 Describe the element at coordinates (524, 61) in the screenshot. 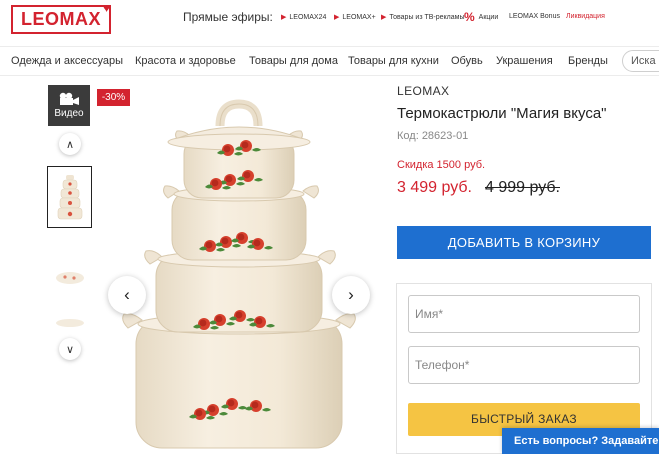

I see `nav-item-jewelry: Украшения` at that location.